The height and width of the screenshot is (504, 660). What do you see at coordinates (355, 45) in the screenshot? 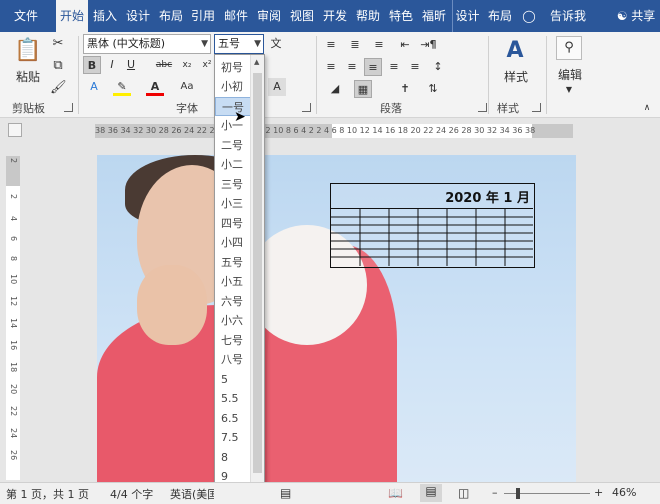
I see `numbering-icon: ≣` at bounding box center [355, 45].